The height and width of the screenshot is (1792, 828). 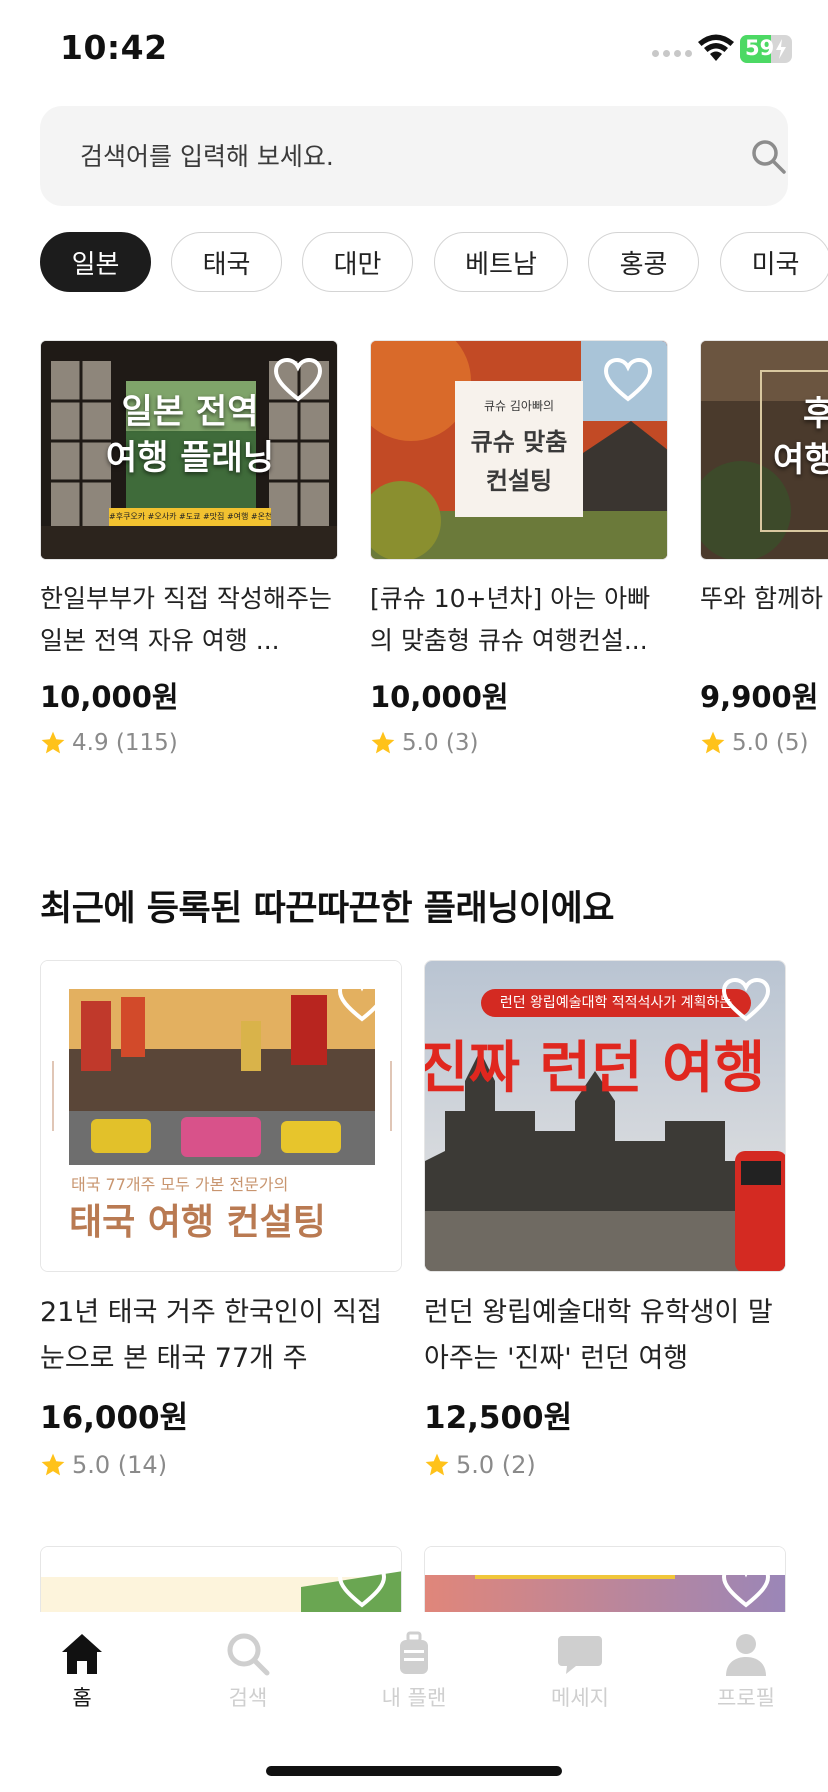 I want to click on rating-value: 4.9 (115), so click(x=125, y=743).